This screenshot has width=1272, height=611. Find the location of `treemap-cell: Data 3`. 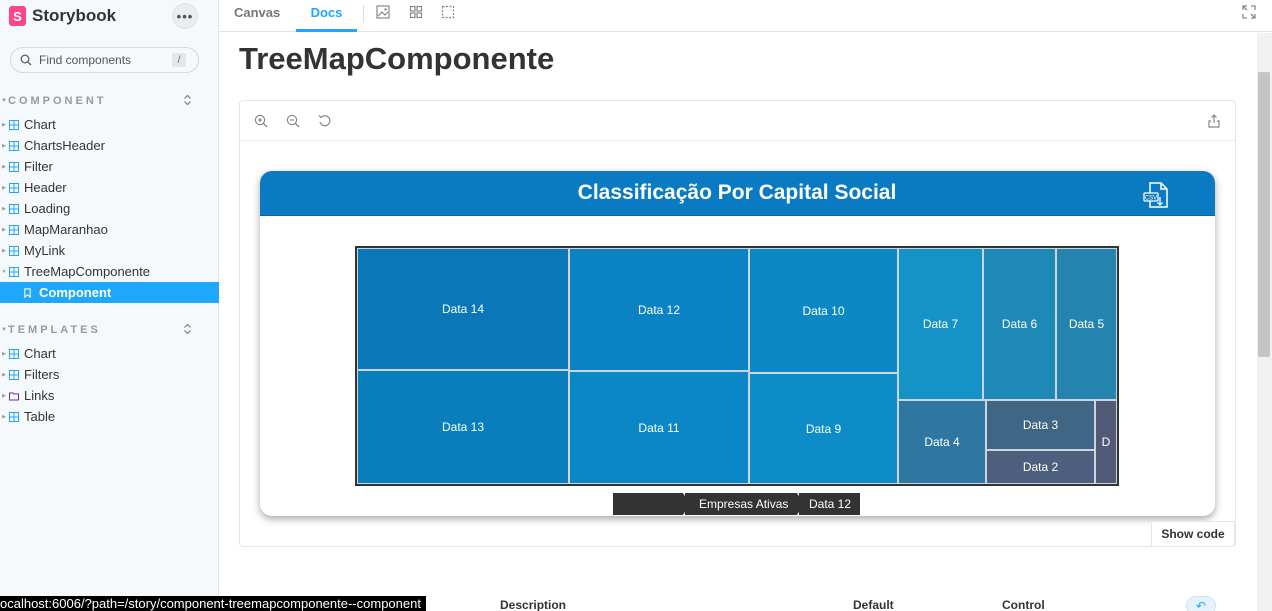

treemap-cell: Data 3 is located at coordinates (1040, 425).